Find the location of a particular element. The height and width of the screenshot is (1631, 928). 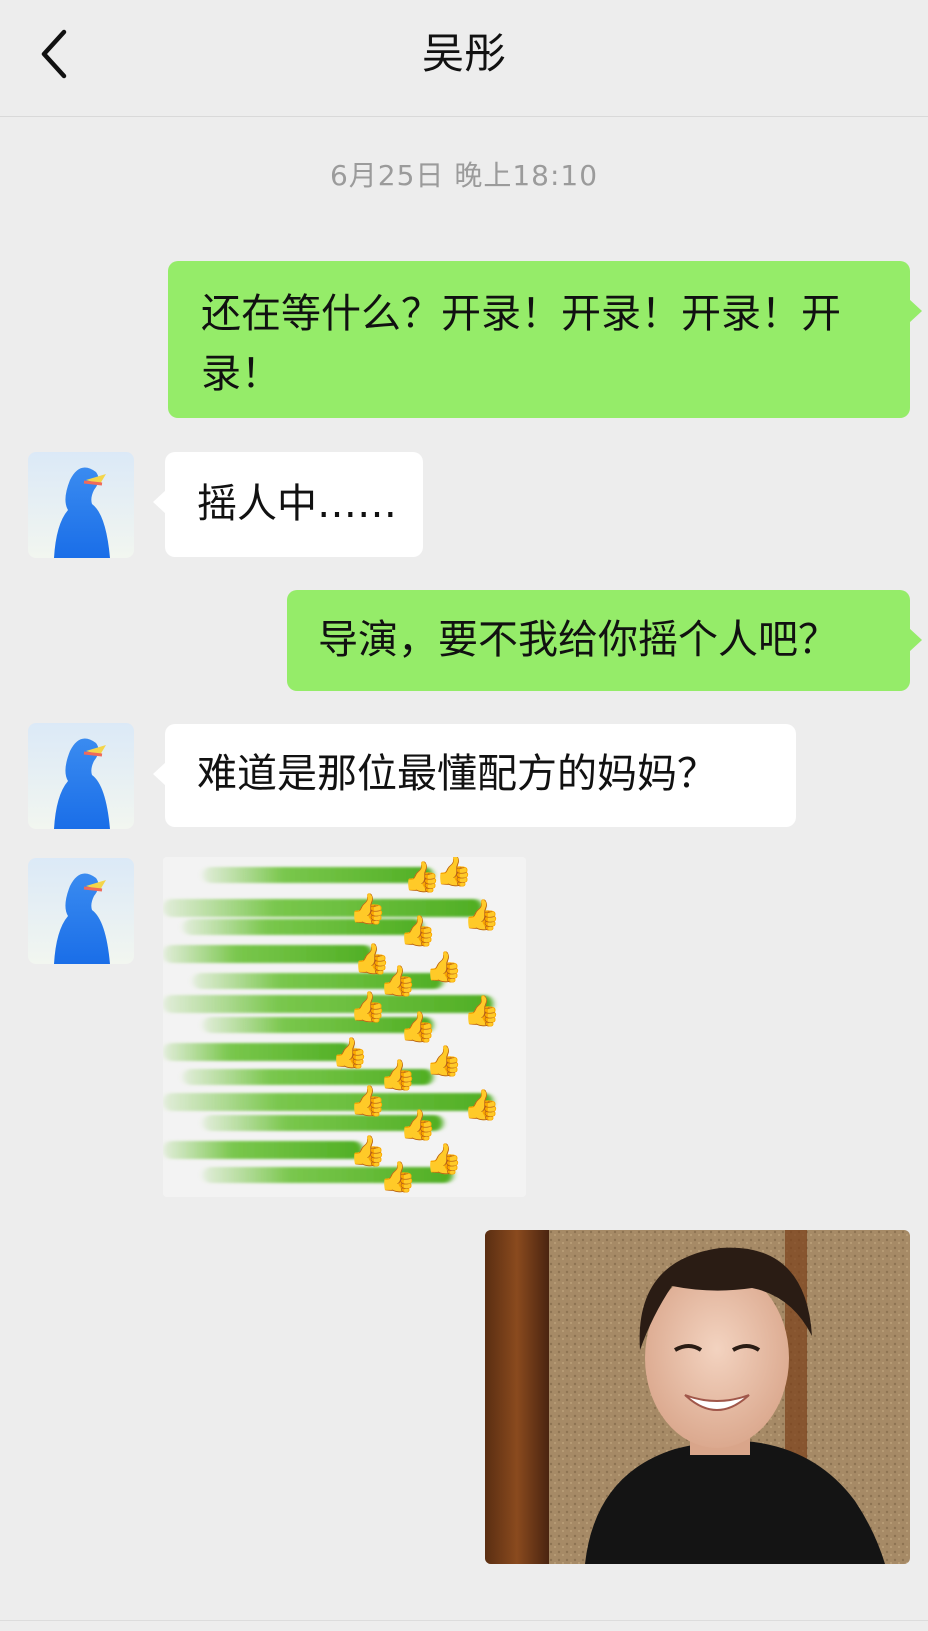

received-message-bubble: 难道是那位最懂配方的妈妈？ is located at coordinates (474, 775).